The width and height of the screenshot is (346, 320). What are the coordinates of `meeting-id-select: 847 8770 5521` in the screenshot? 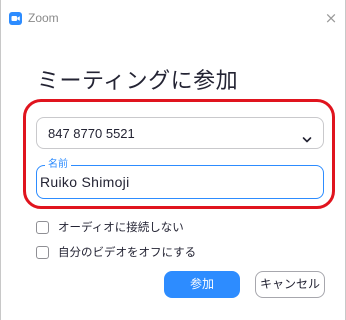 It's located at (180, 133).